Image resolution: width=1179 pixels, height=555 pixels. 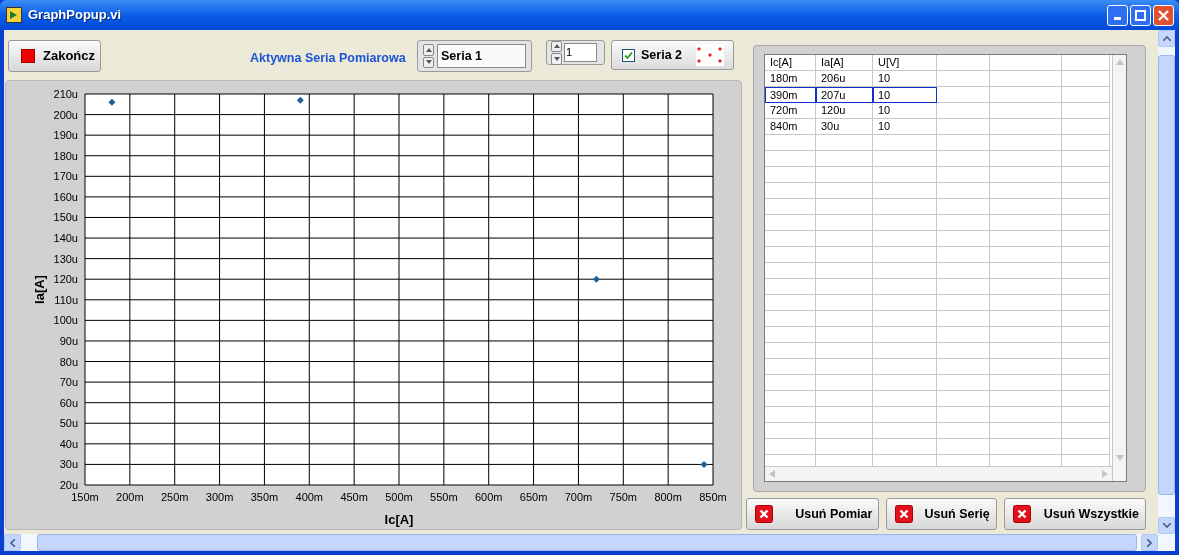 What do you see at coordinates (1119, 458) in the screenshot?
I see `scroll-down-icon` at bounding box center [1119, 458].